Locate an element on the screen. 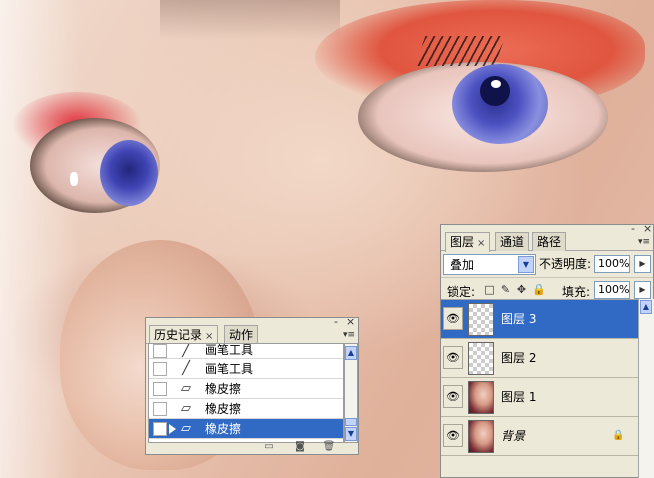 The width and height of the screenshot is (654, 478). tab-layers-label: 图层 is located at coordinates (462, 242).